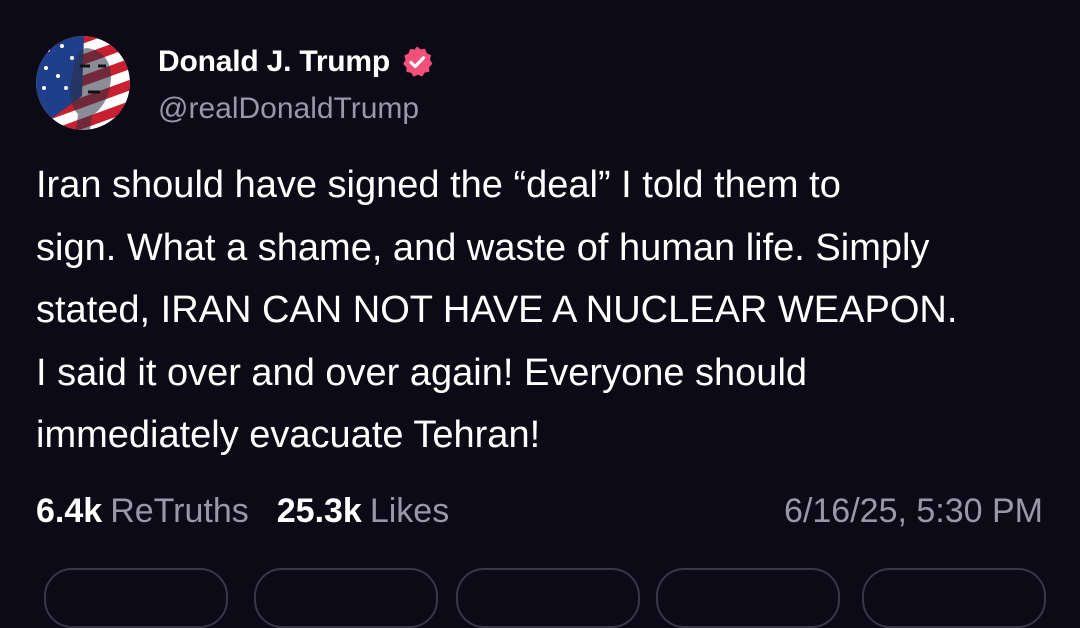 The height and width of the screenshot is (628, 1080). I want to click on post-stats: 6.4k ReTruths 25.3k Likes, so click(242, 511).